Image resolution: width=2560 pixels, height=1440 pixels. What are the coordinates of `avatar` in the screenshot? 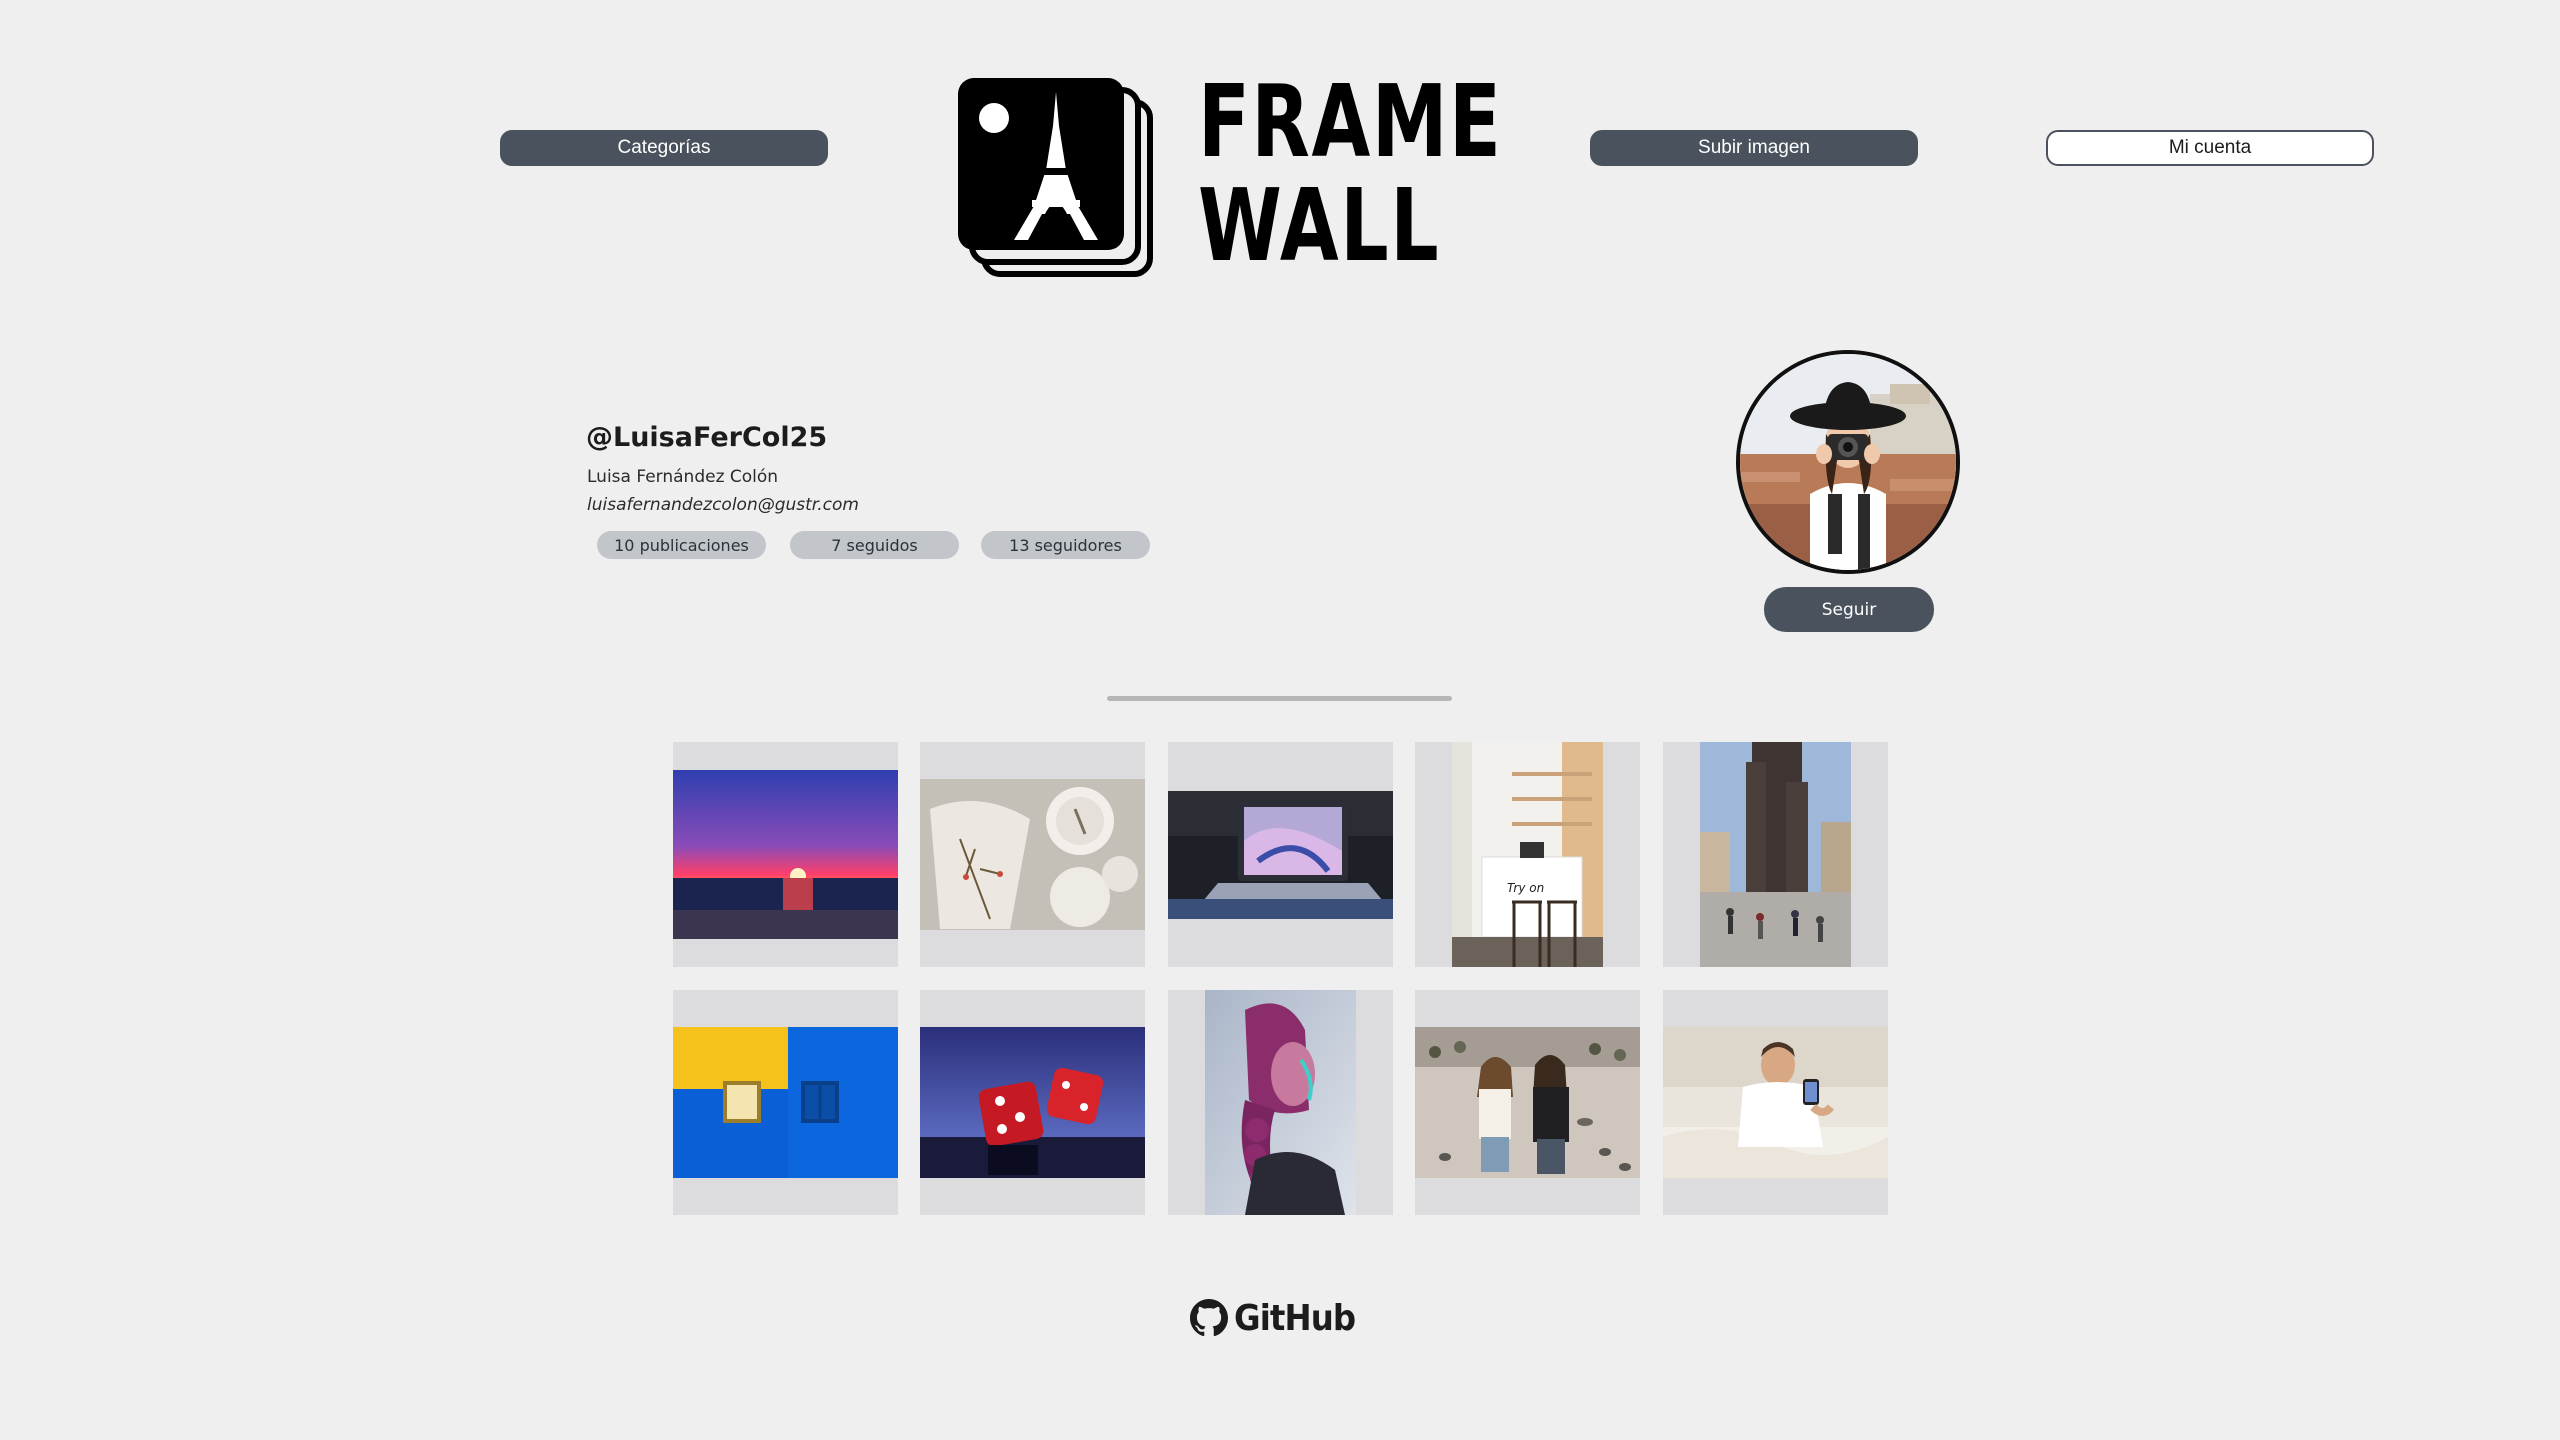 It's located at (1848, 462).